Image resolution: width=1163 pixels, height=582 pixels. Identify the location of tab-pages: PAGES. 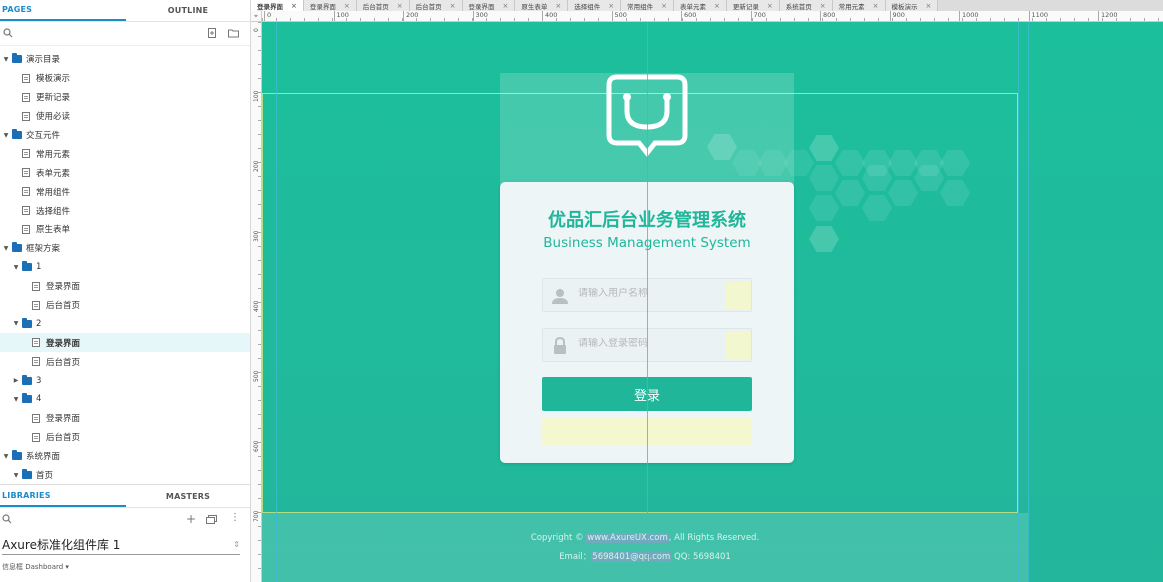
(63, 10).